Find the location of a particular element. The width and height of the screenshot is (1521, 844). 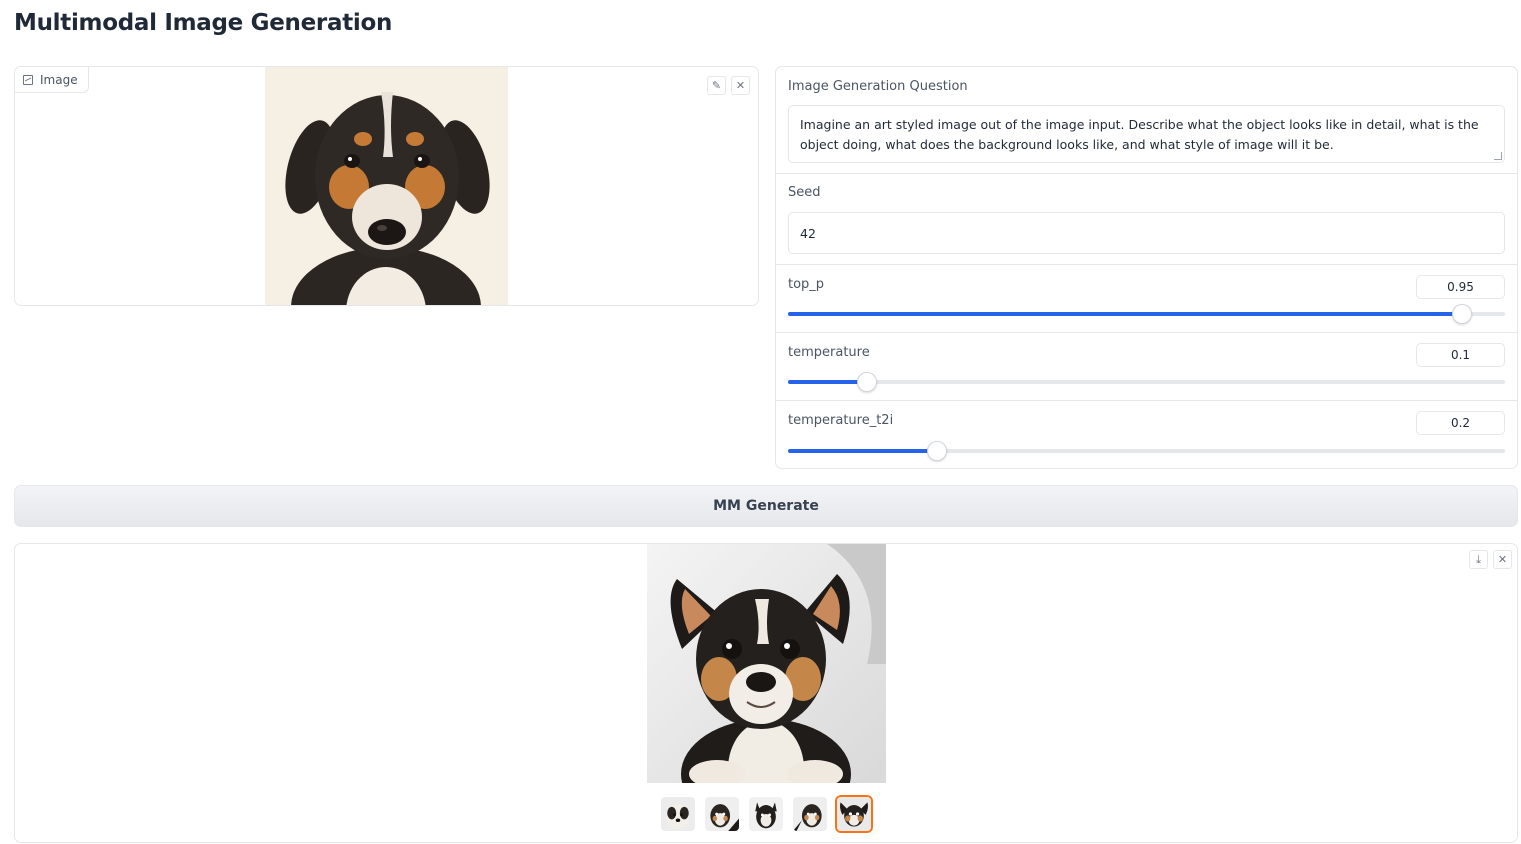

temperature-value: 0.1 is located at coordinates (1460, 355).